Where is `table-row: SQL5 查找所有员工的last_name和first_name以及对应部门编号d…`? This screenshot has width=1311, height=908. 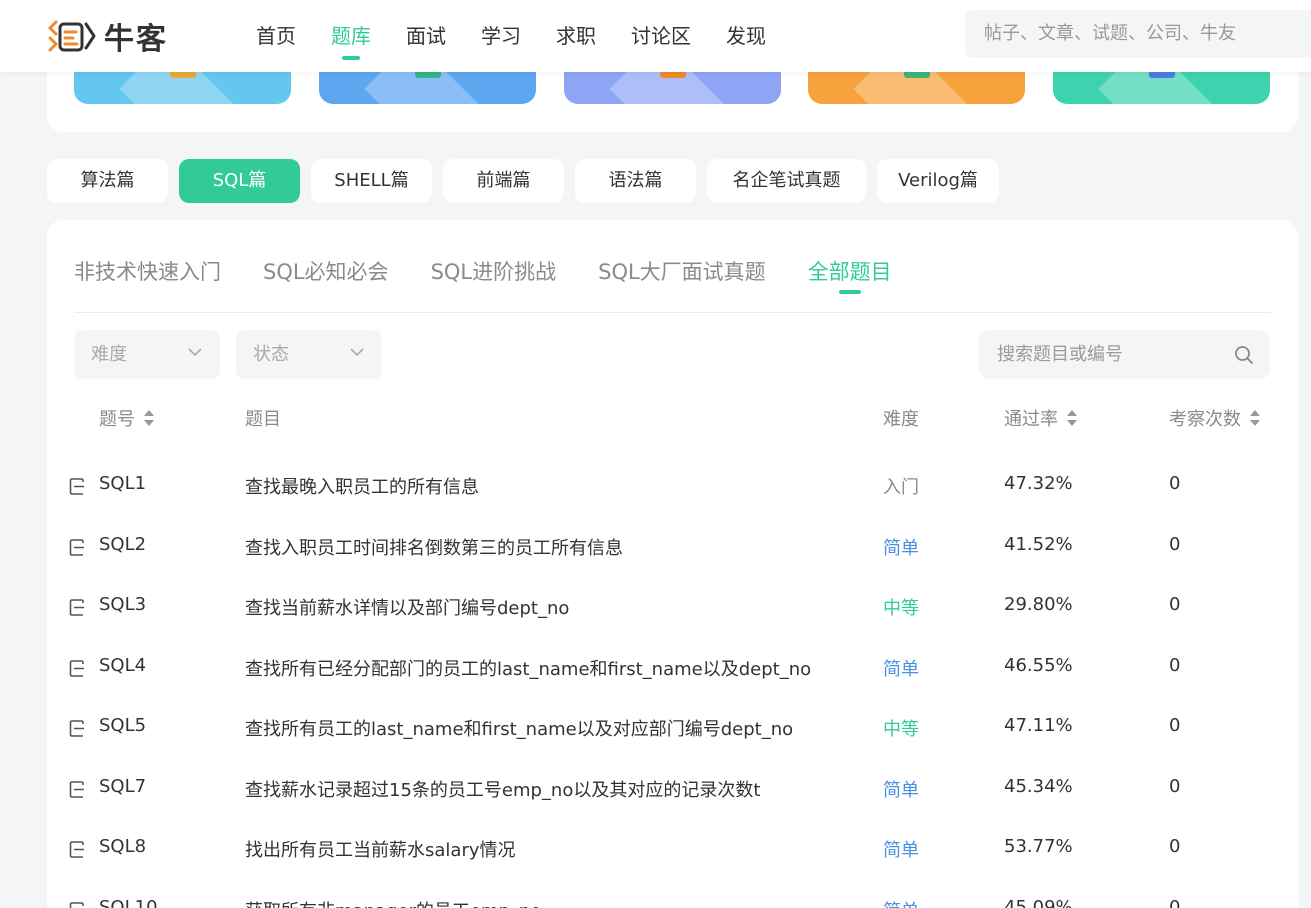
table-row: SQL5 查找所有员工的last_name和first_name以及对应部门编号d… is located at coordinates (672, 728).